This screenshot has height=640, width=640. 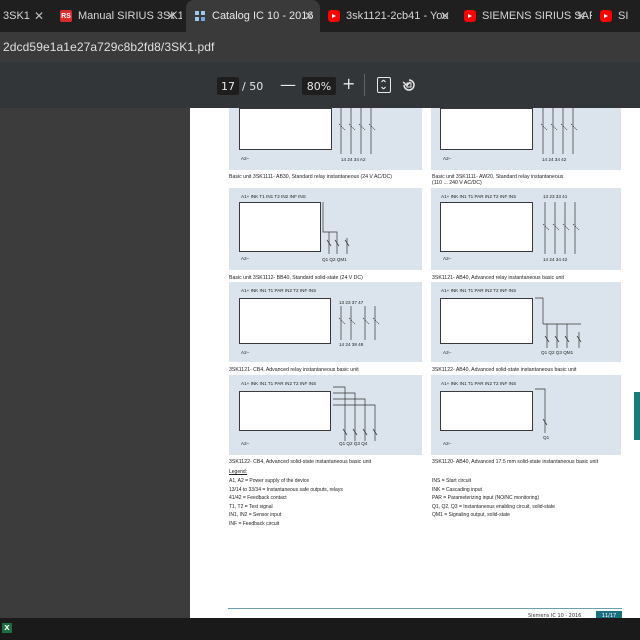 I want to click on legend-item: INS = Start circuit, so click(x=452, y=481).